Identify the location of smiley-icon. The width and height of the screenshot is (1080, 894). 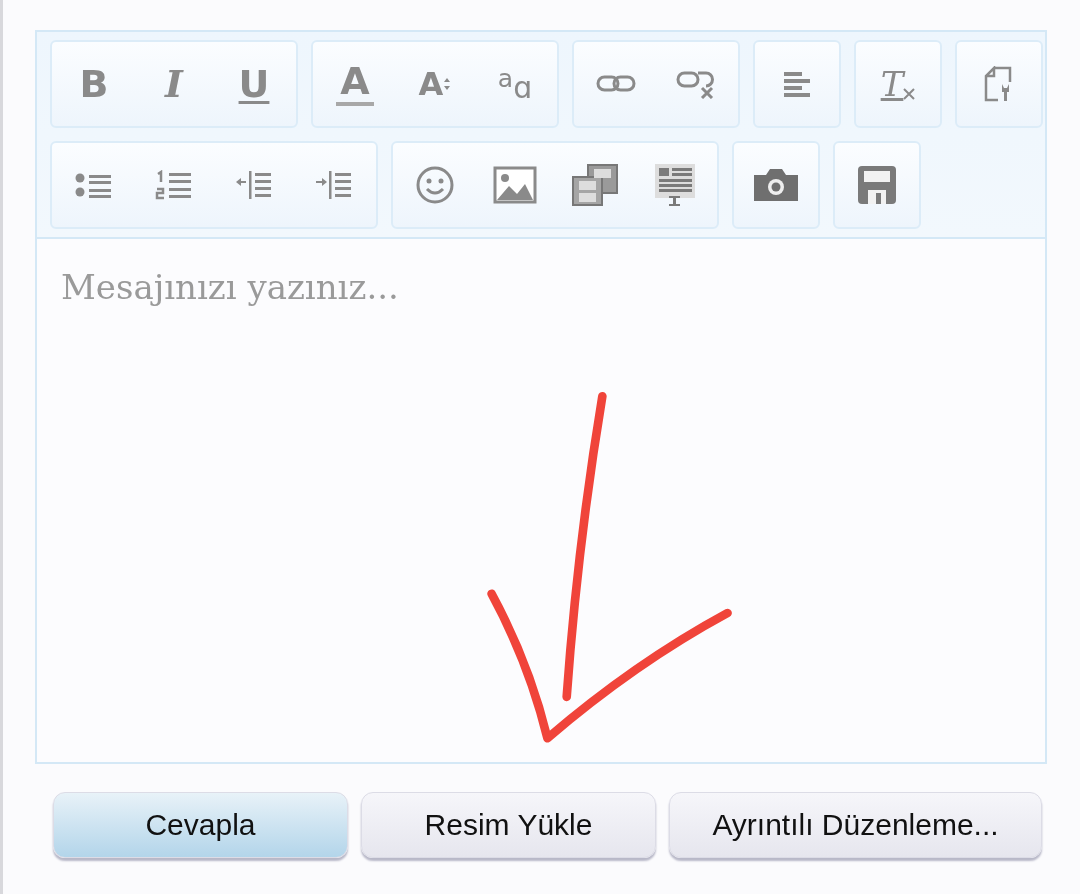
(435, 185).